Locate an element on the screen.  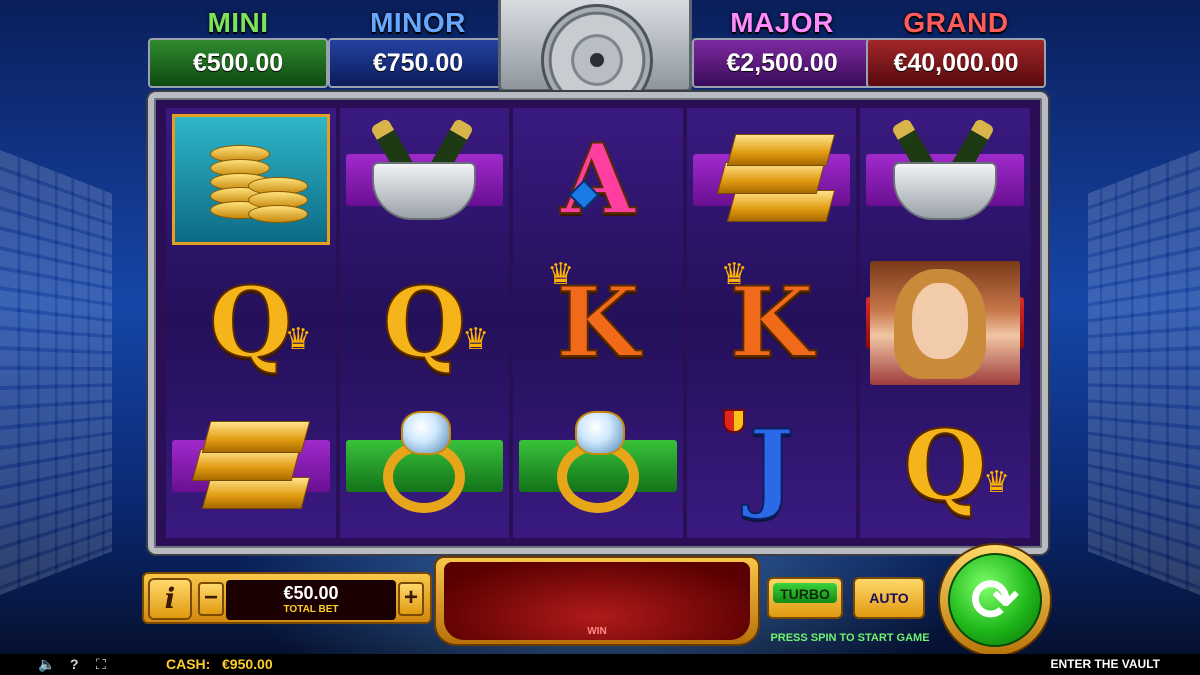
increase-bet-button: + is located at coordinates (411, 599).